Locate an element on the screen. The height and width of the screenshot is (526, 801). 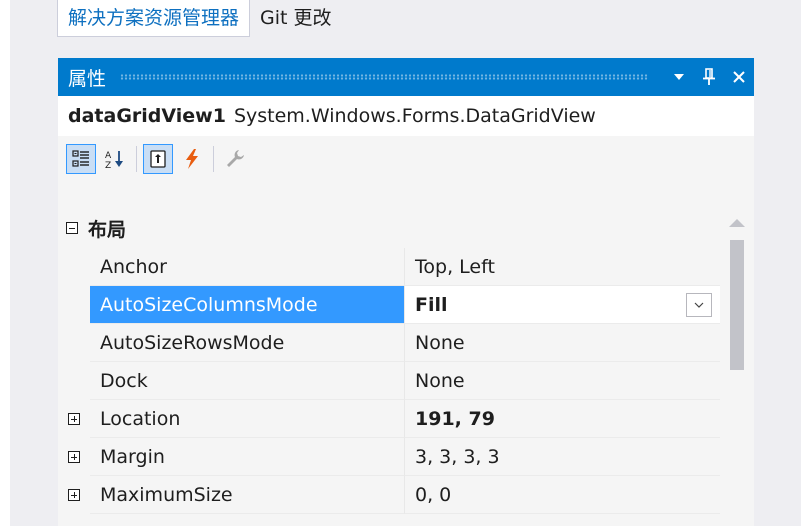
property-row-anchor: Anchor Top, Left is located at coordinates (389, 267).